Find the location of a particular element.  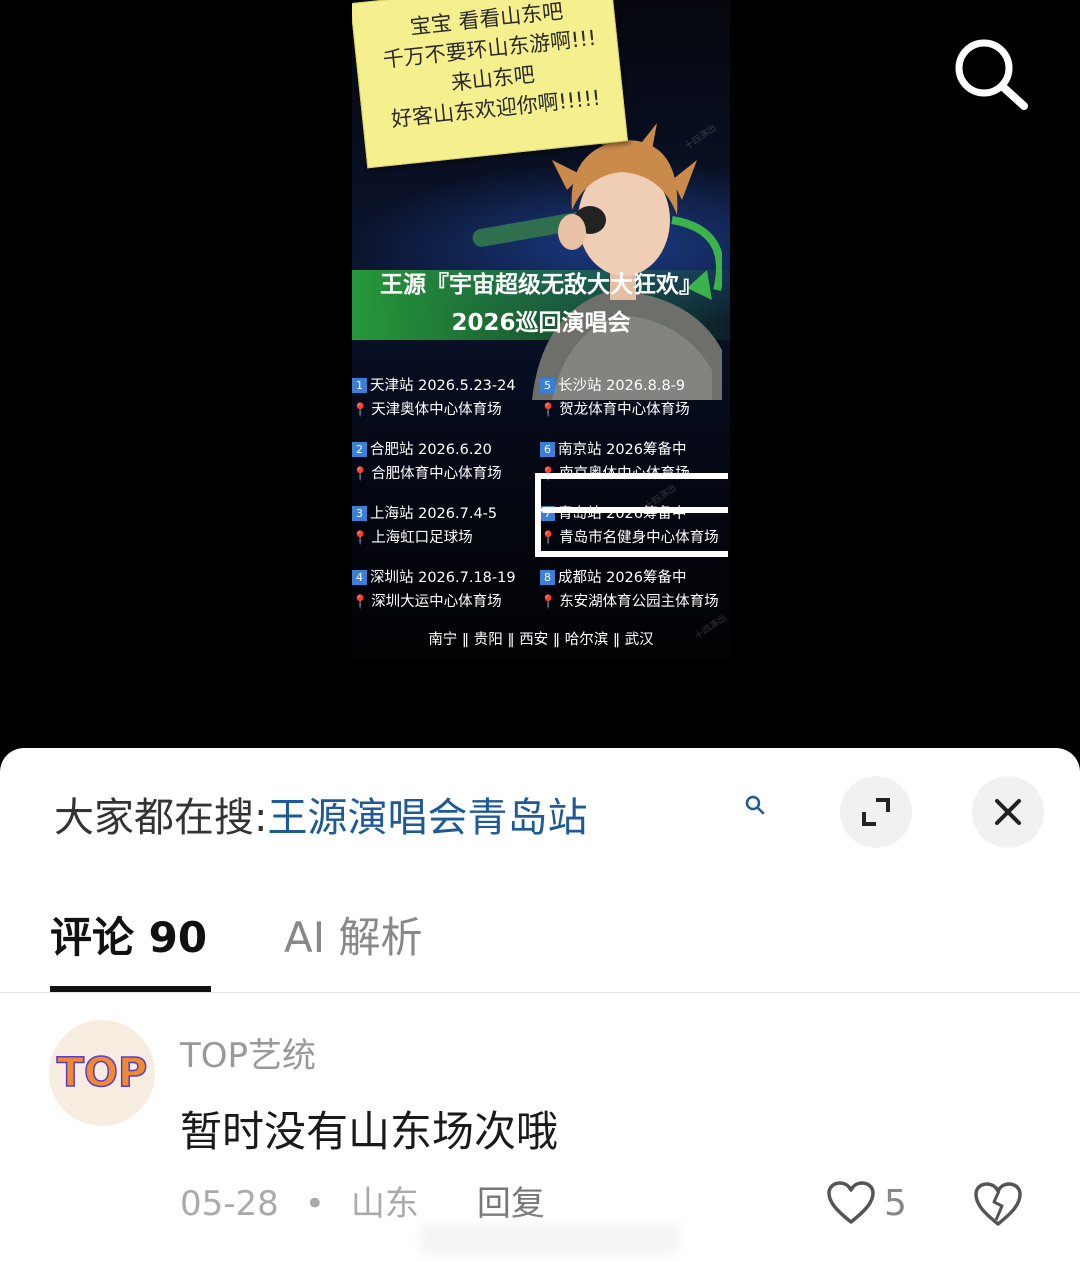

stop-number: 2 is located at coordinates (359, 449).